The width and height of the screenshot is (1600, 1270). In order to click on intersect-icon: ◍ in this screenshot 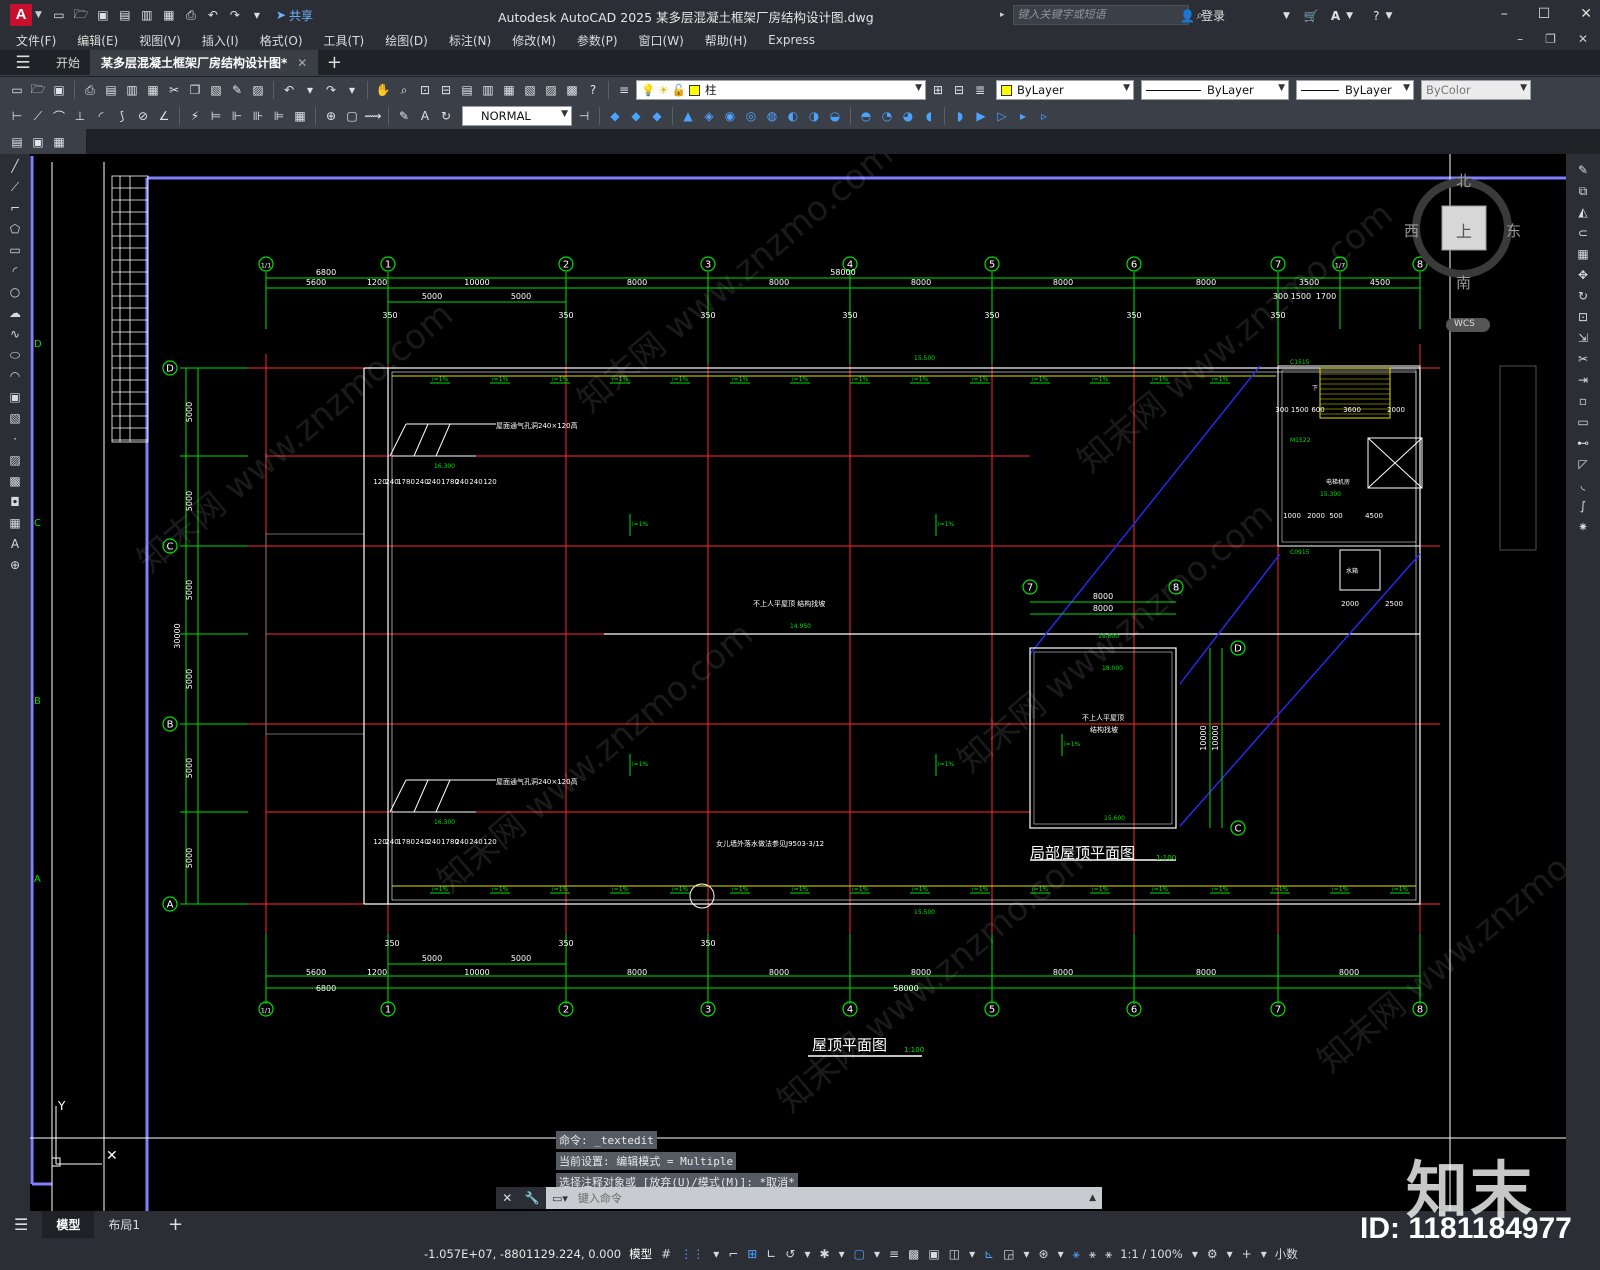, I will do `click(772, 116)`.